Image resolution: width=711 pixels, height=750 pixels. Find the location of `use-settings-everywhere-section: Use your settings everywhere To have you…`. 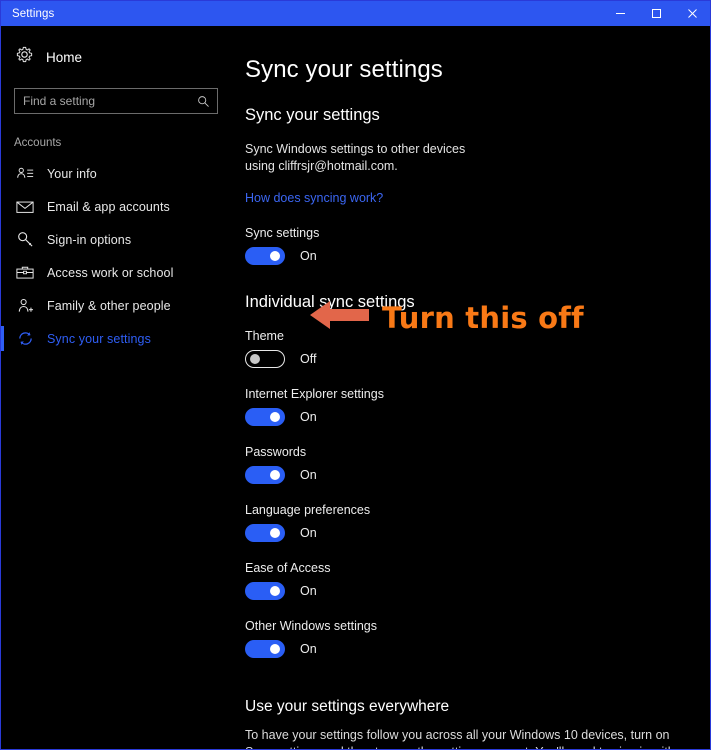

use-settings-everywhere-section: Use your settings everywhere To have you… is located at coordinates (467, 723).